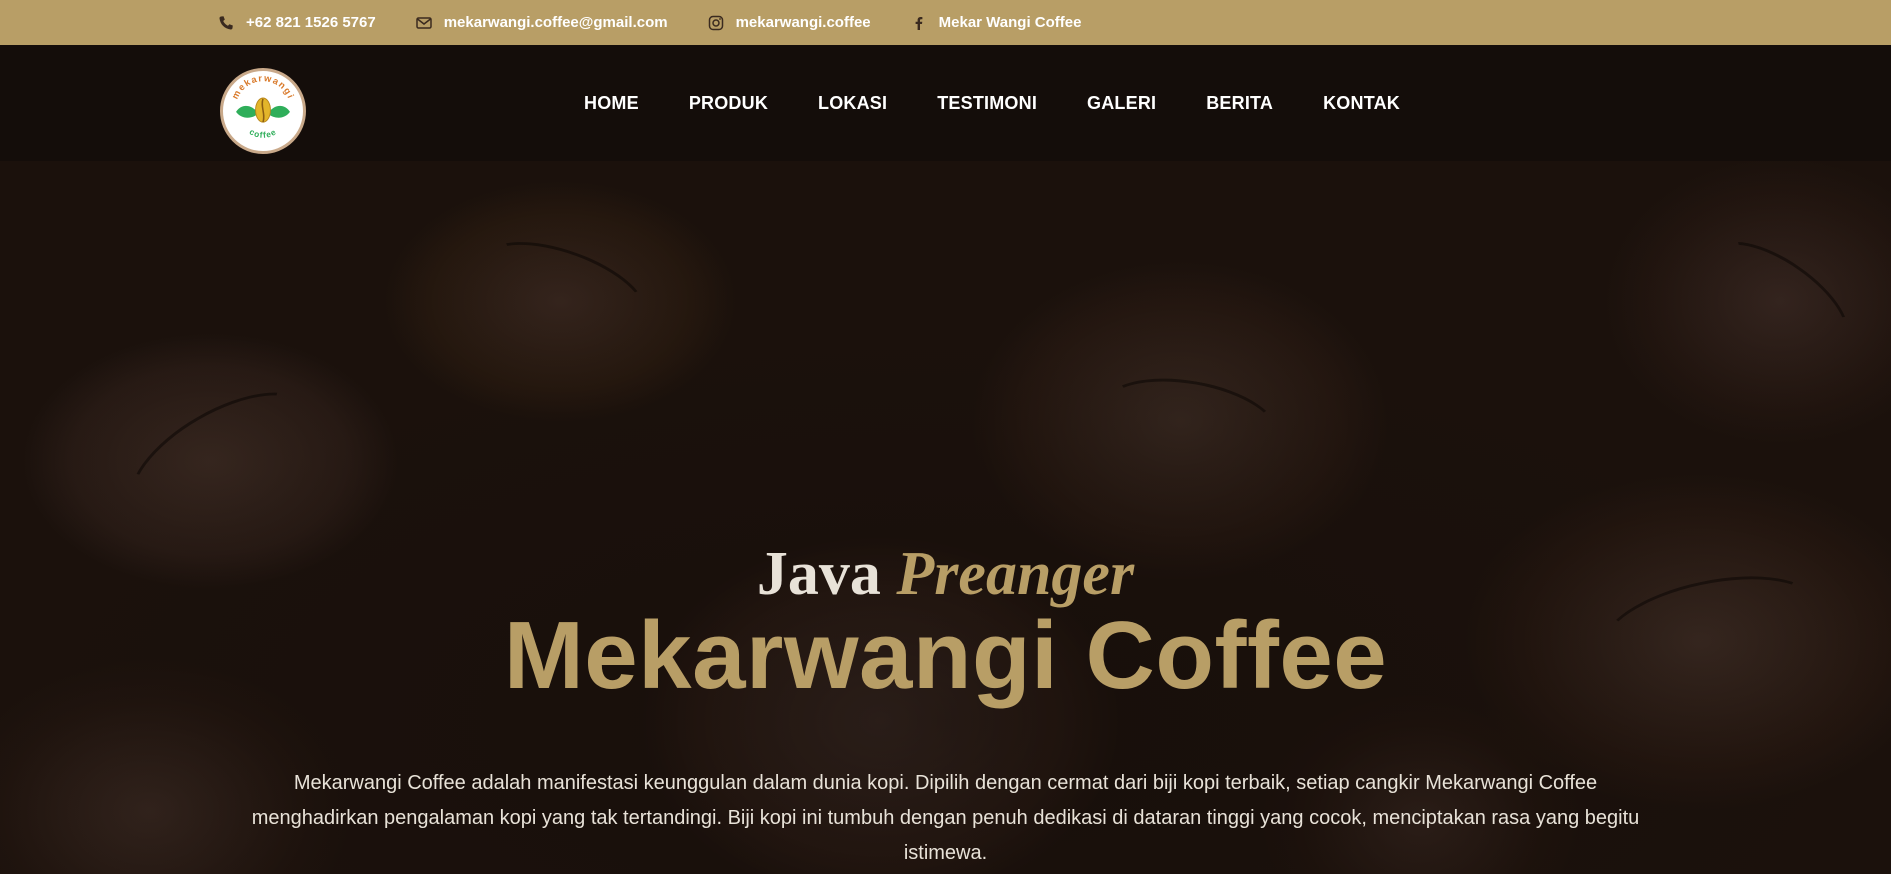 Image resolution: width=1891 pixels, height=874 pixels. I want to click on logo-bottom-text: coffee, so click(263, 133).